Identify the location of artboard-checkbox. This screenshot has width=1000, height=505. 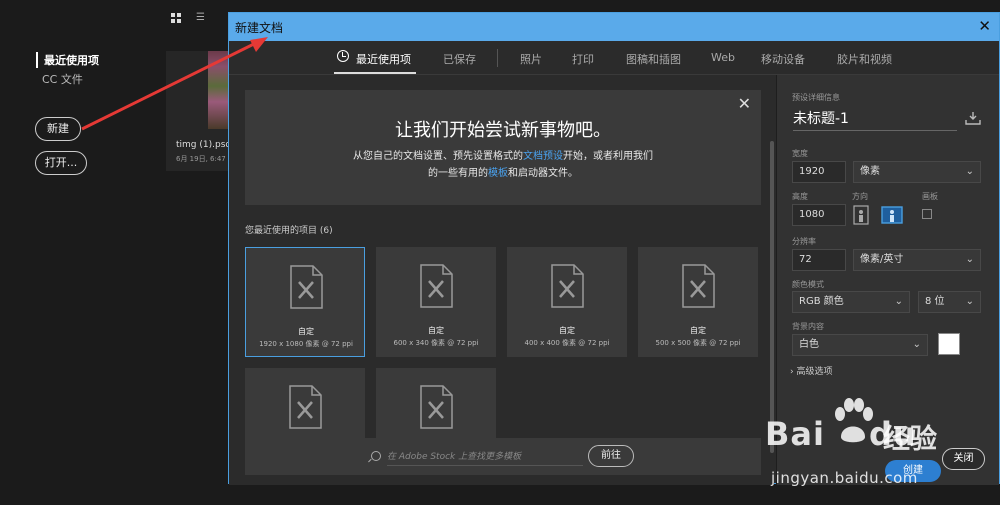
(927, 214).